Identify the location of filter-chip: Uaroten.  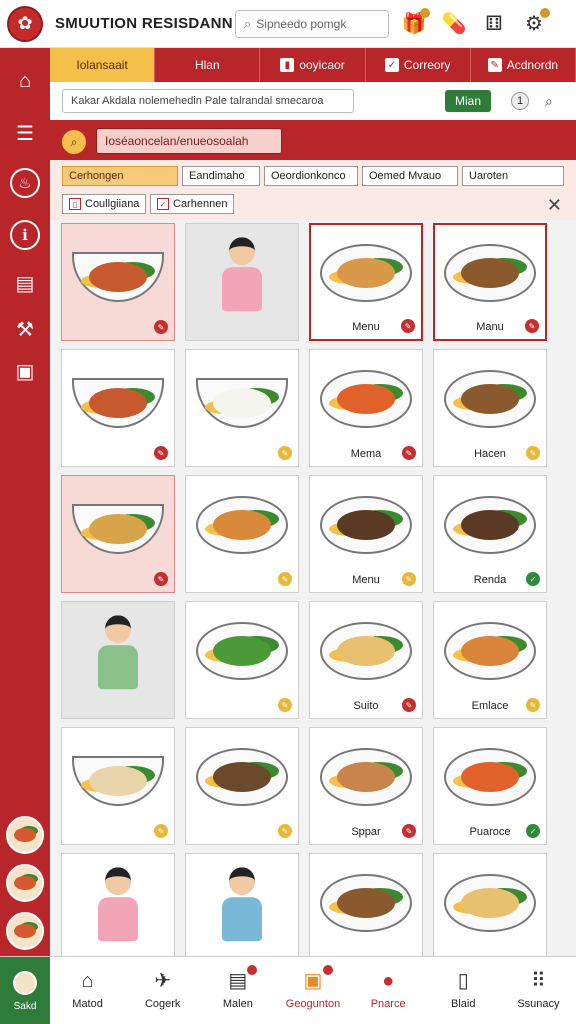
(513, 176).